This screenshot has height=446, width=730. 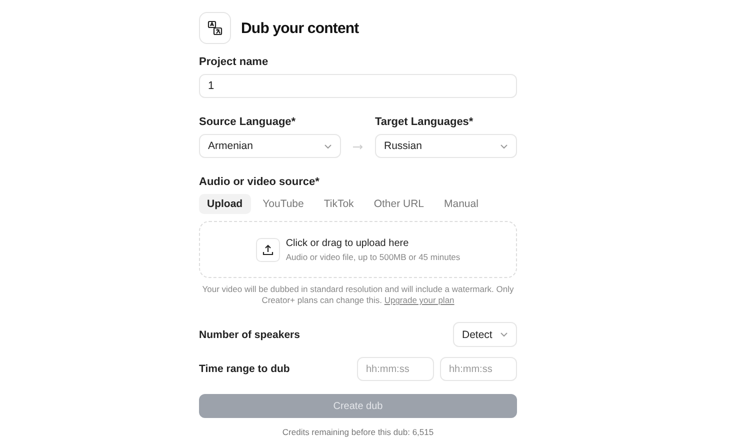 I want to click on translate-icon, so click(x=215, y=28).